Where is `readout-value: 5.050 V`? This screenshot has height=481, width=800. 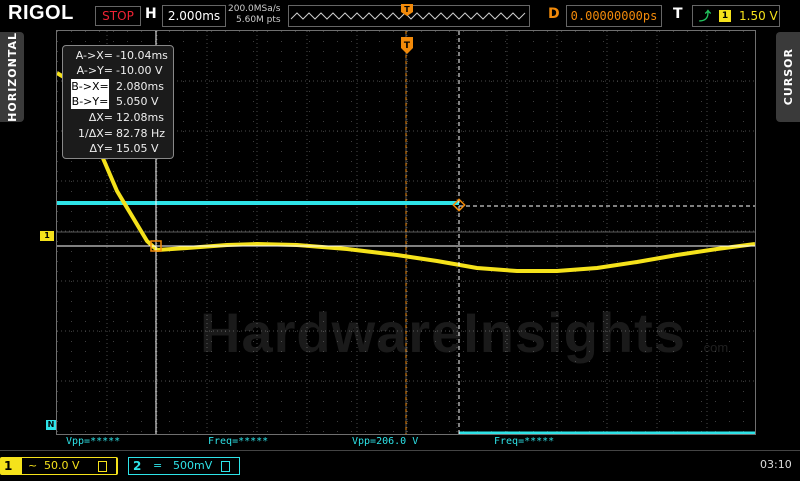
readout-value: 5.050 V is located at coordinates (137, 101).